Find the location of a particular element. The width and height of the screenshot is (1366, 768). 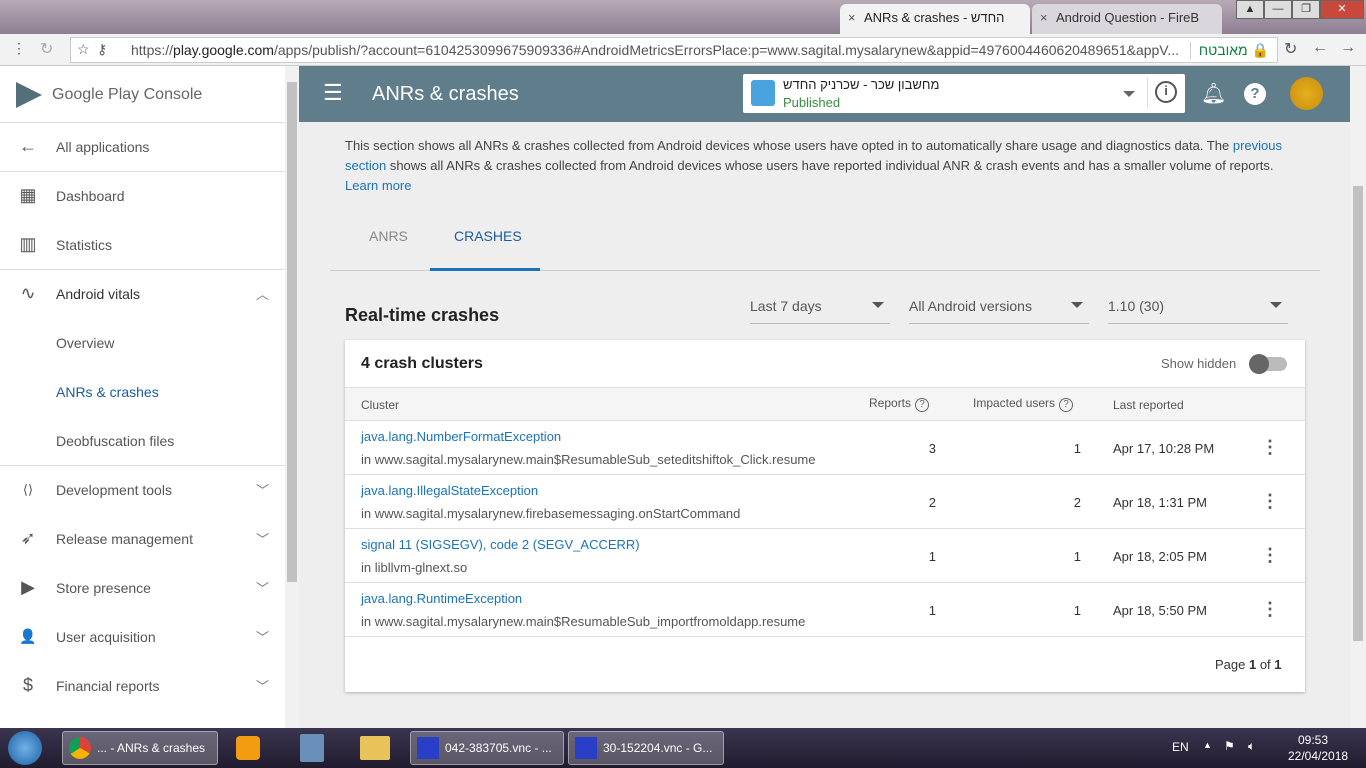

sidebar-item-store-presence: ▶ Store presence ﹀ is located at coordinates (142, 587).